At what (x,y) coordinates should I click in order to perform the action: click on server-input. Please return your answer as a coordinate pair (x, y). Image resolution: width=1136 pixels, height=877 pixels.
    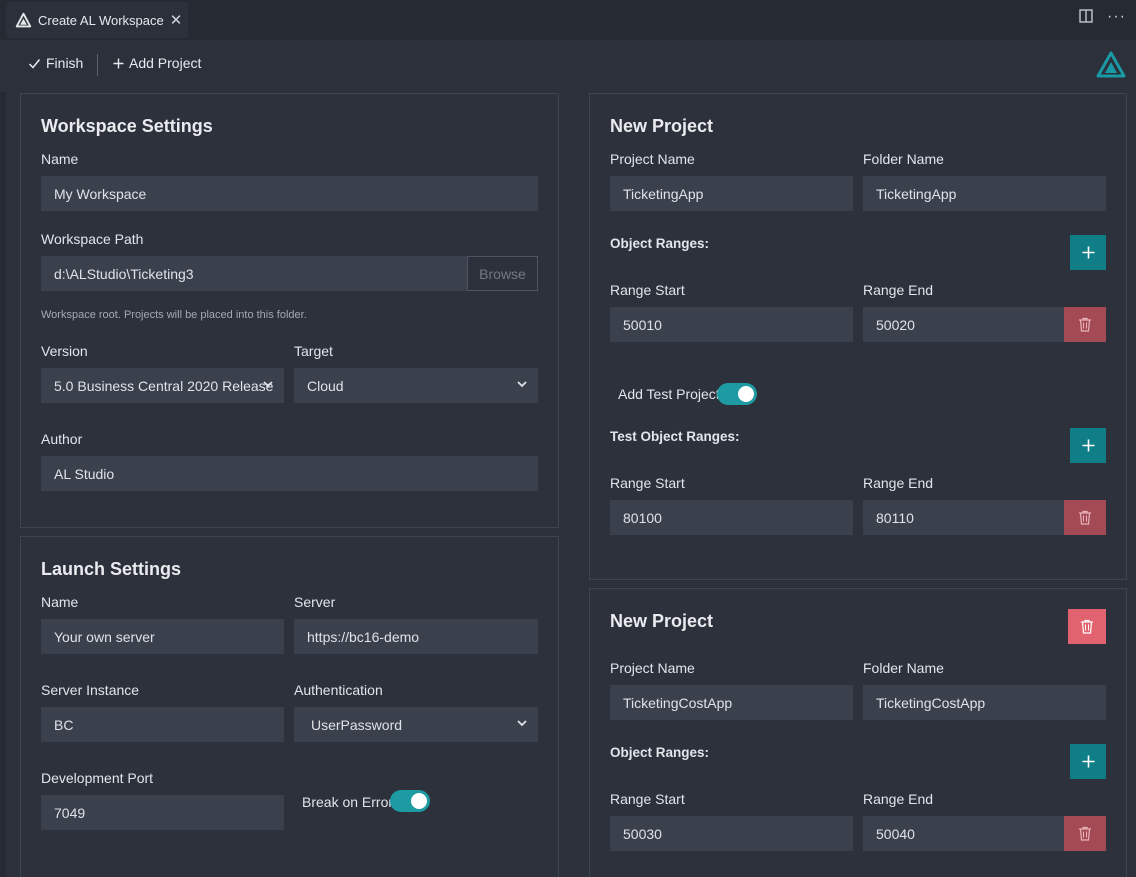
    Looking at the image, I should click on (416, 636).